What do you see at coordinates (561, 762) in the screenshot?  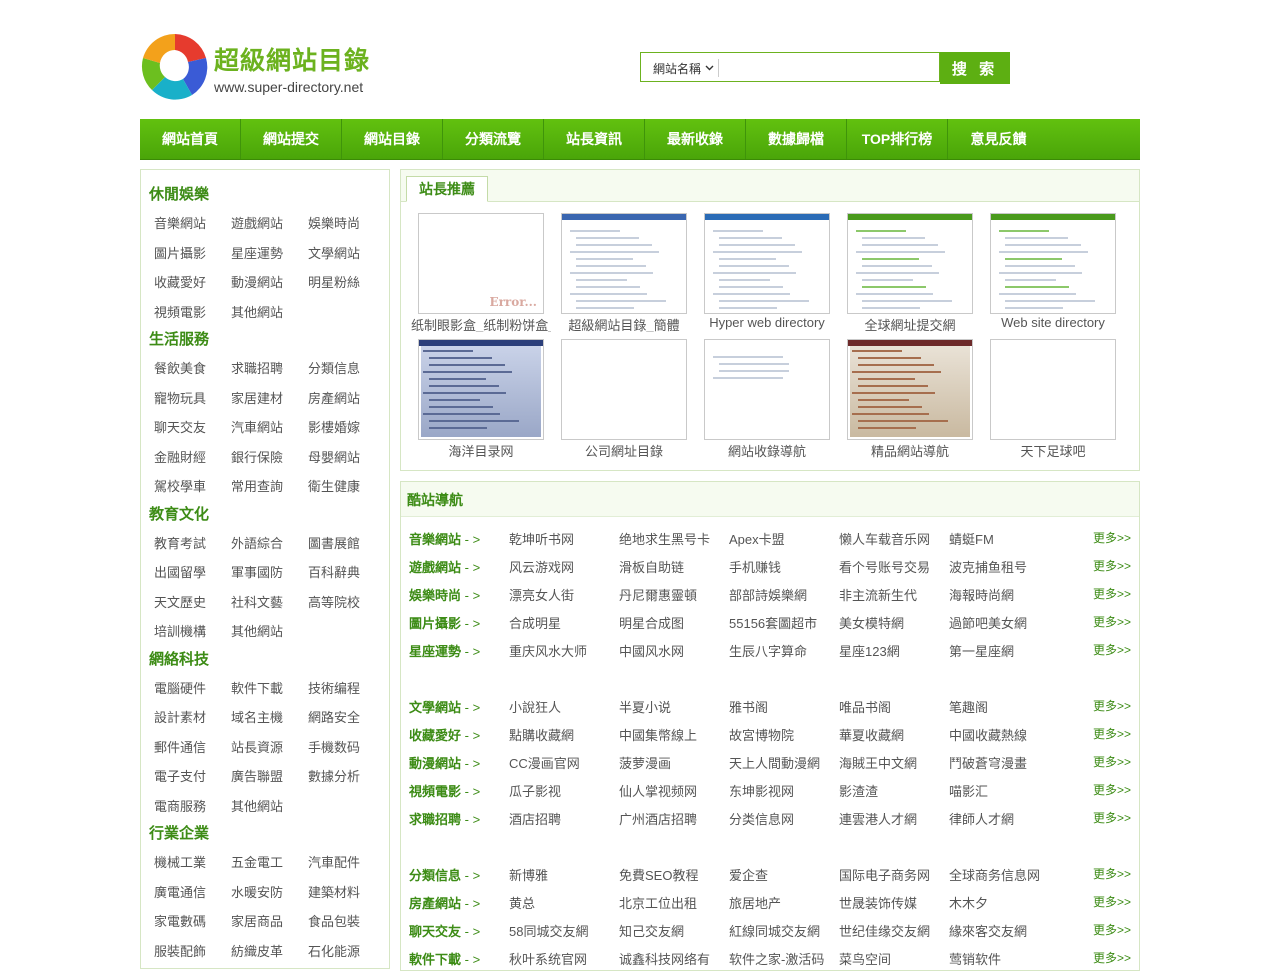 I see `cool-site-link: CC漫画官网` at bounding box center [561, 762].